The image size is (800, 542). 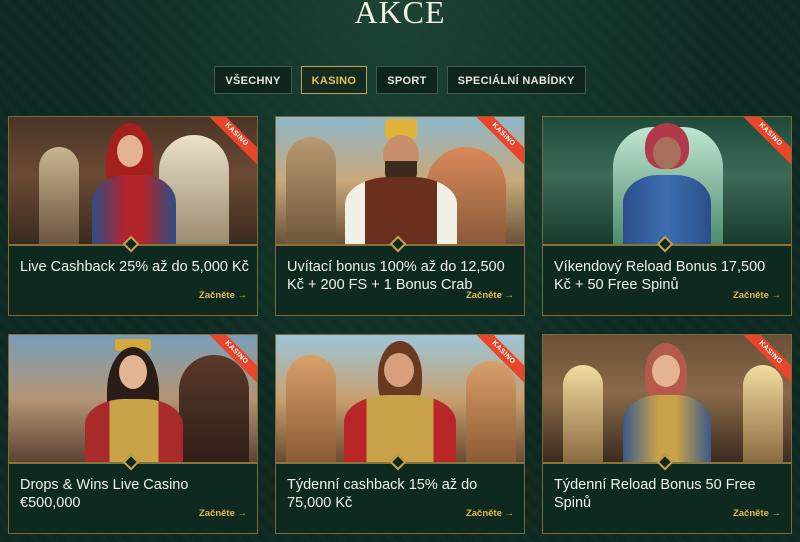 I want to click on filter-all: VŠECHNY, so click(x=253, y=80).